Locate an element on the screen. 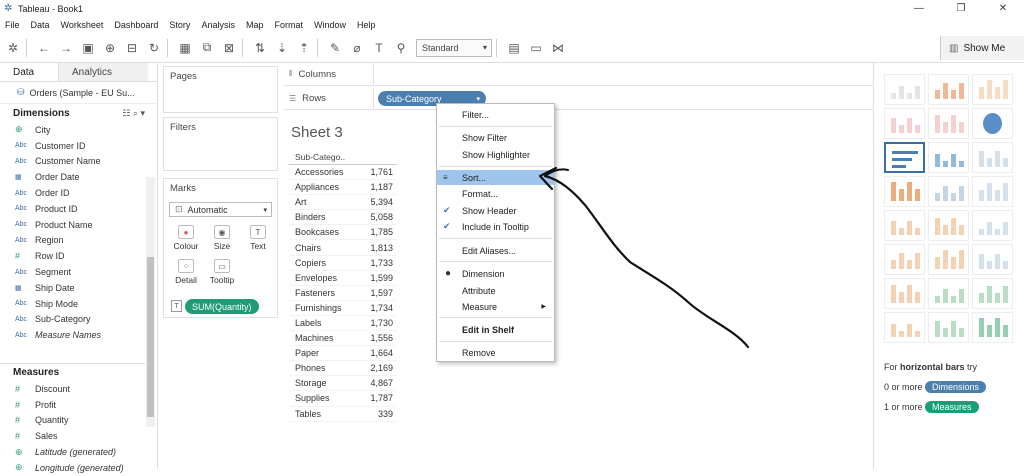  colour-button: ● Colour is located at coordinates (186, 238).